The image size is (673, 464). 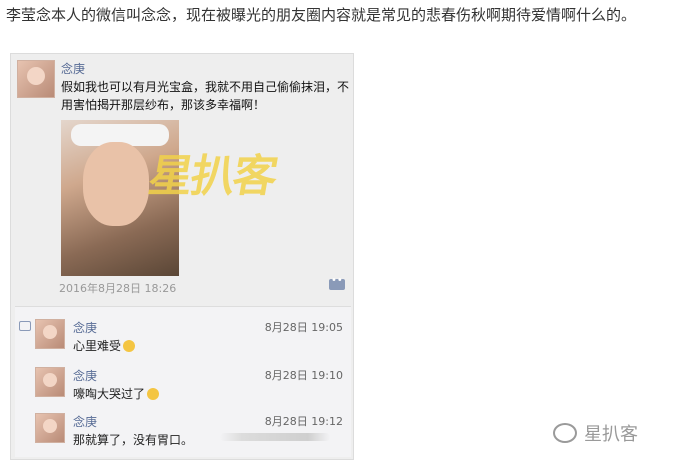 I want to click on brand-name: 星扒客, so click(x=611, y=433).